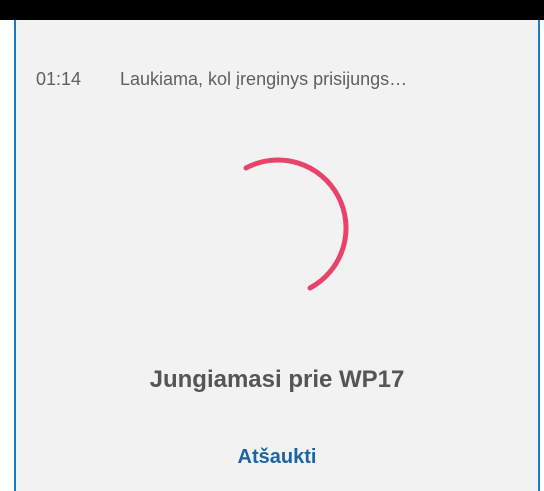 The width and height of the screenshot is (544, 491). I want to click on loading-spinner-icon, so click(296, 224).